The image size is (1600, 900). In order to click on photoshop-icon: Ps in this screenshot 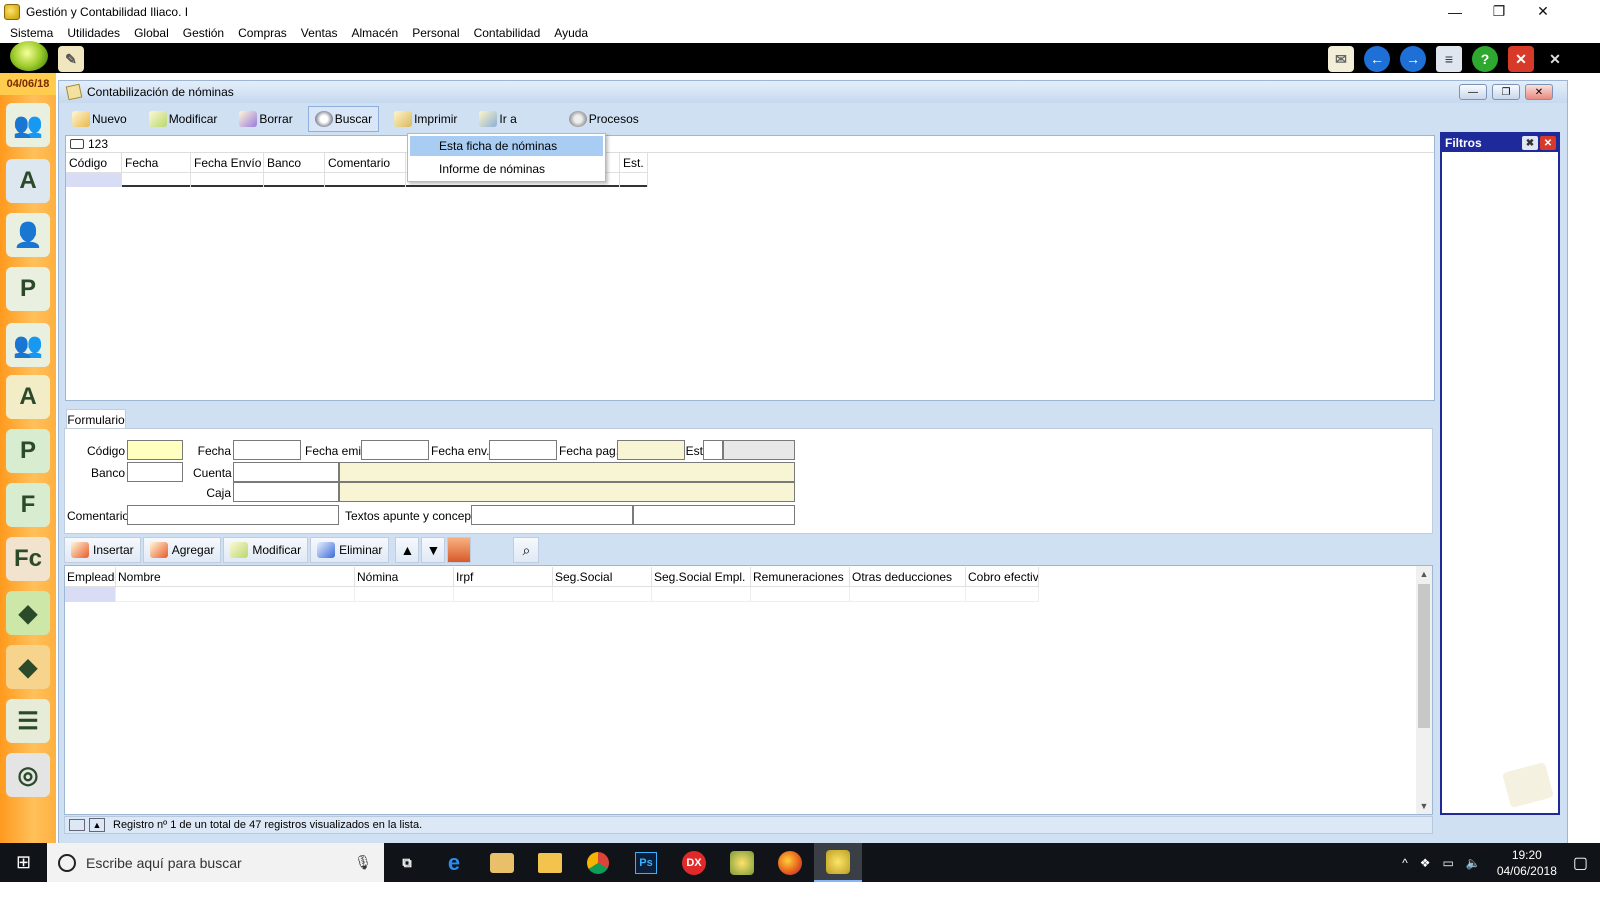, I will do `click(646, 862)`.